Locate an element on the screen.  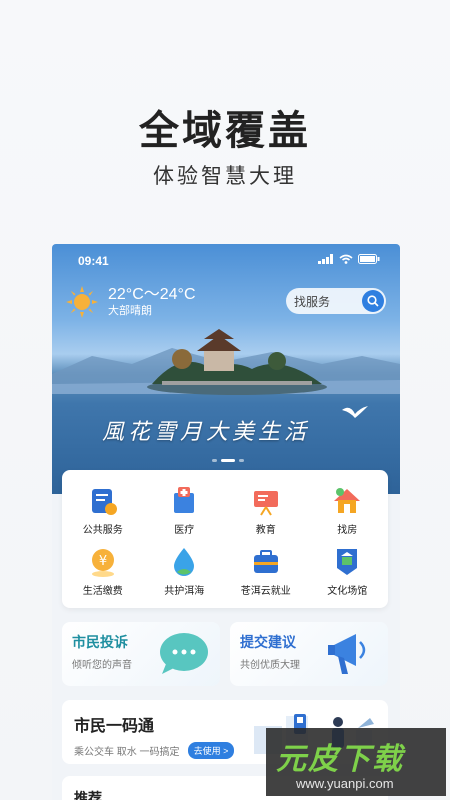
carousel-dot-active is located at coordinates (228, 460).